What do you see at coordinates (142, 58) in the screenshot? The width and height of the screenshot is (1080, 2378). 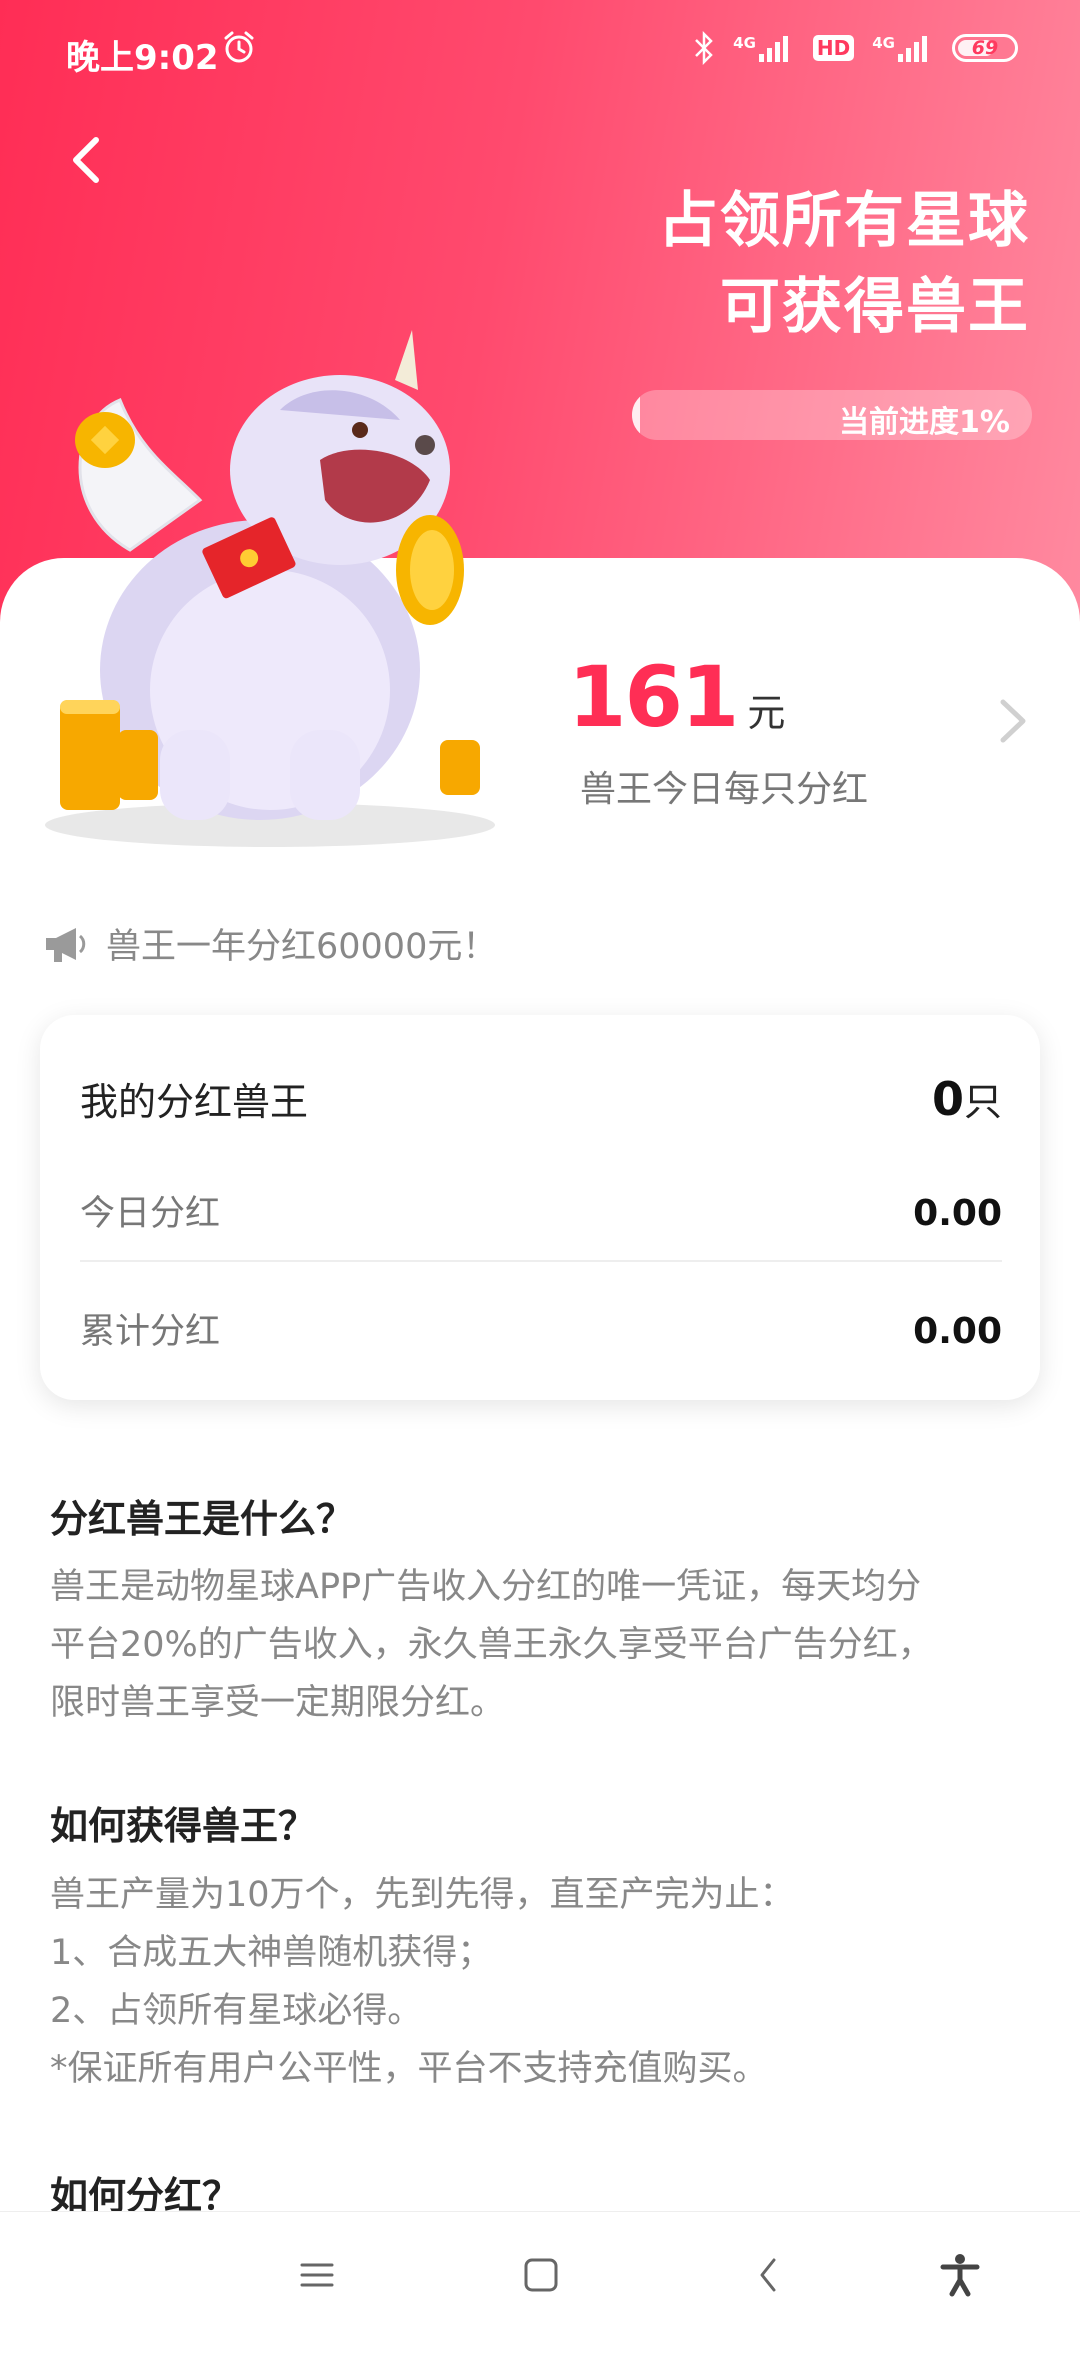 I see `status-time: 晚上9:02` at bounding box center [142, 58].